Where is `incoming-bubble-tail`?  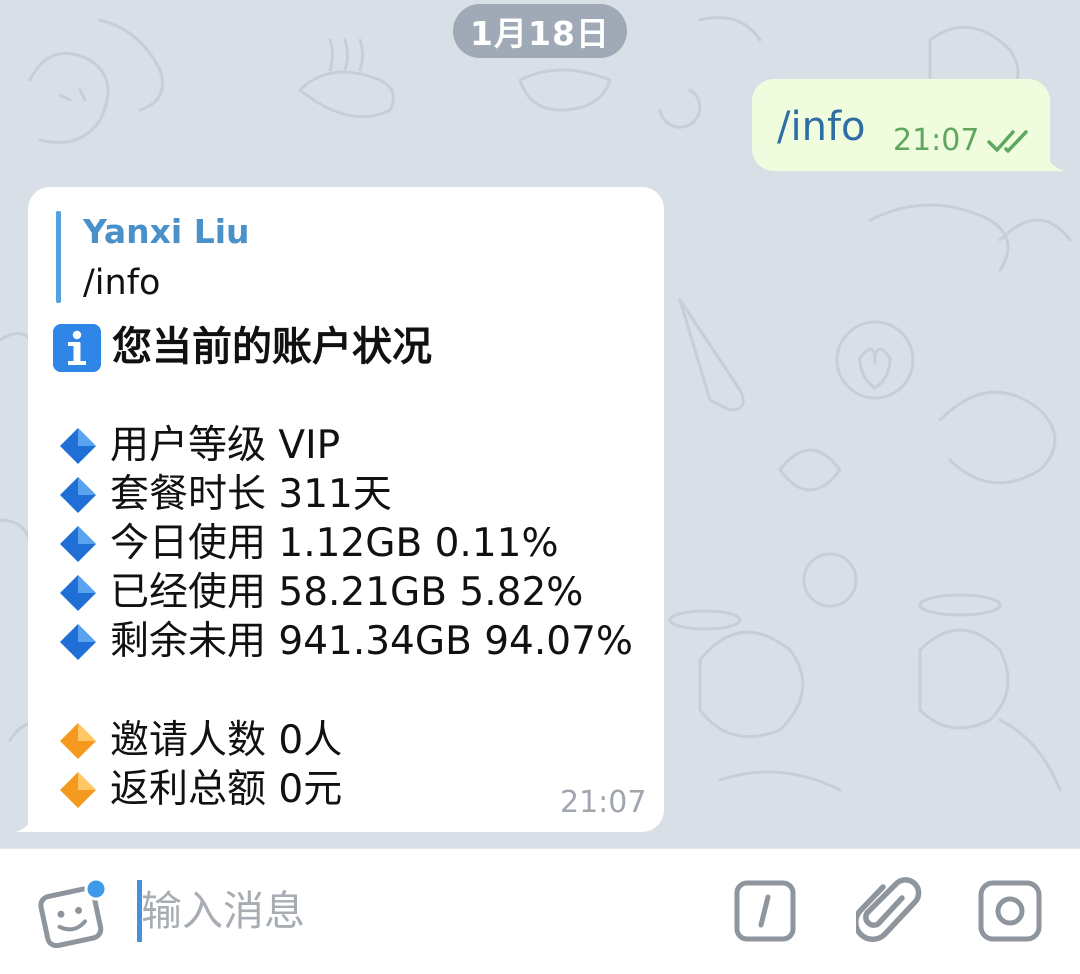 incoming-bubble-tail is located at coordinates (31, 818).